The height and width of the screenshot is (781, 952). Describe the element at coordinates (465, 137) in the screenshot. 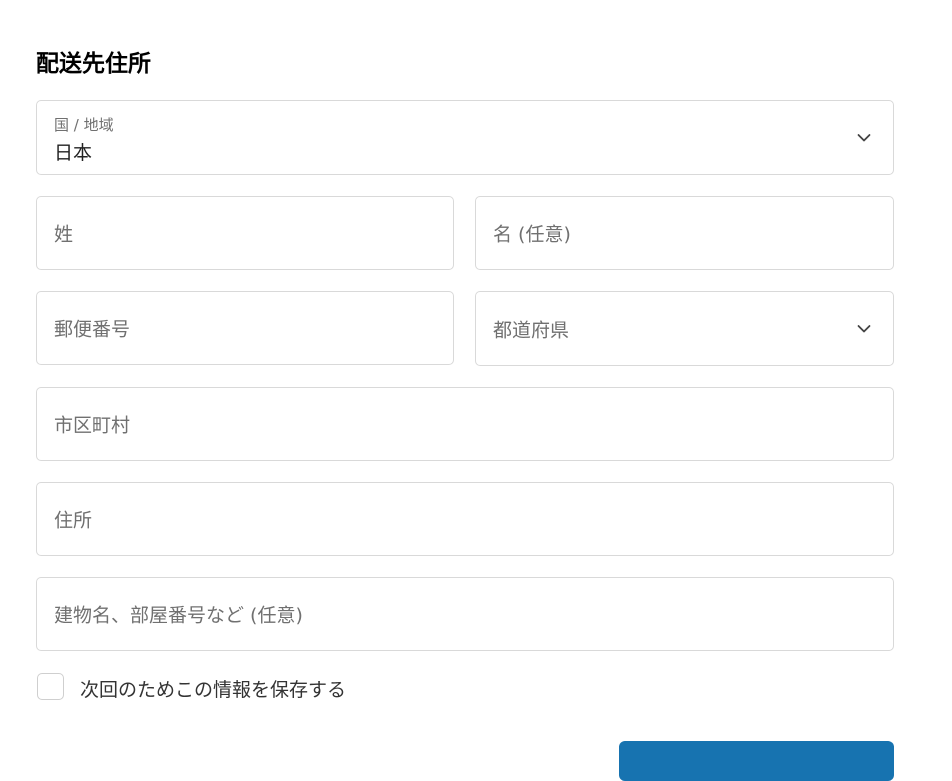

I see `country-select: 国 / 地域 日本` at that location.